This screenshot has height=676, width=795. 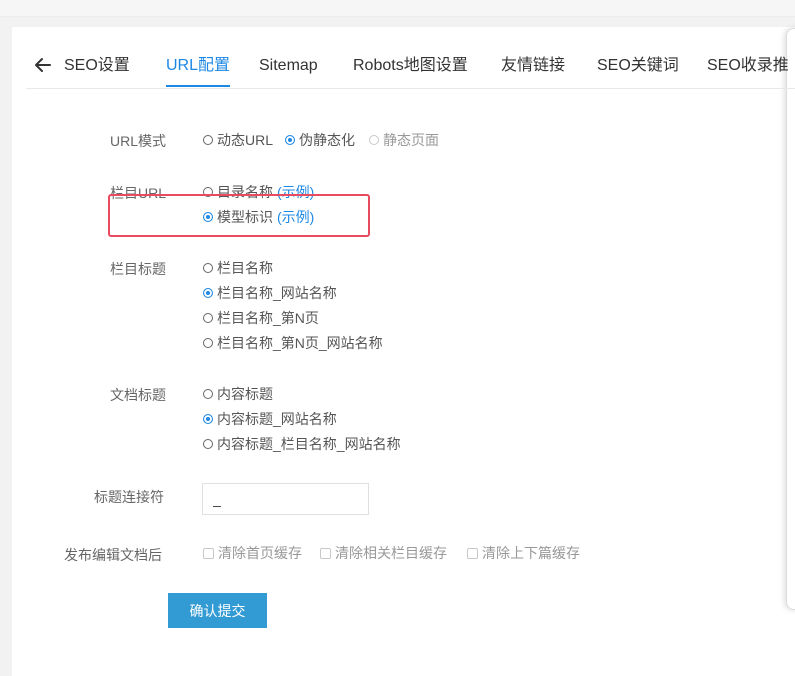 I want to click on tab-seo-index-push: SEO收录推, so click(x=748, y=71).